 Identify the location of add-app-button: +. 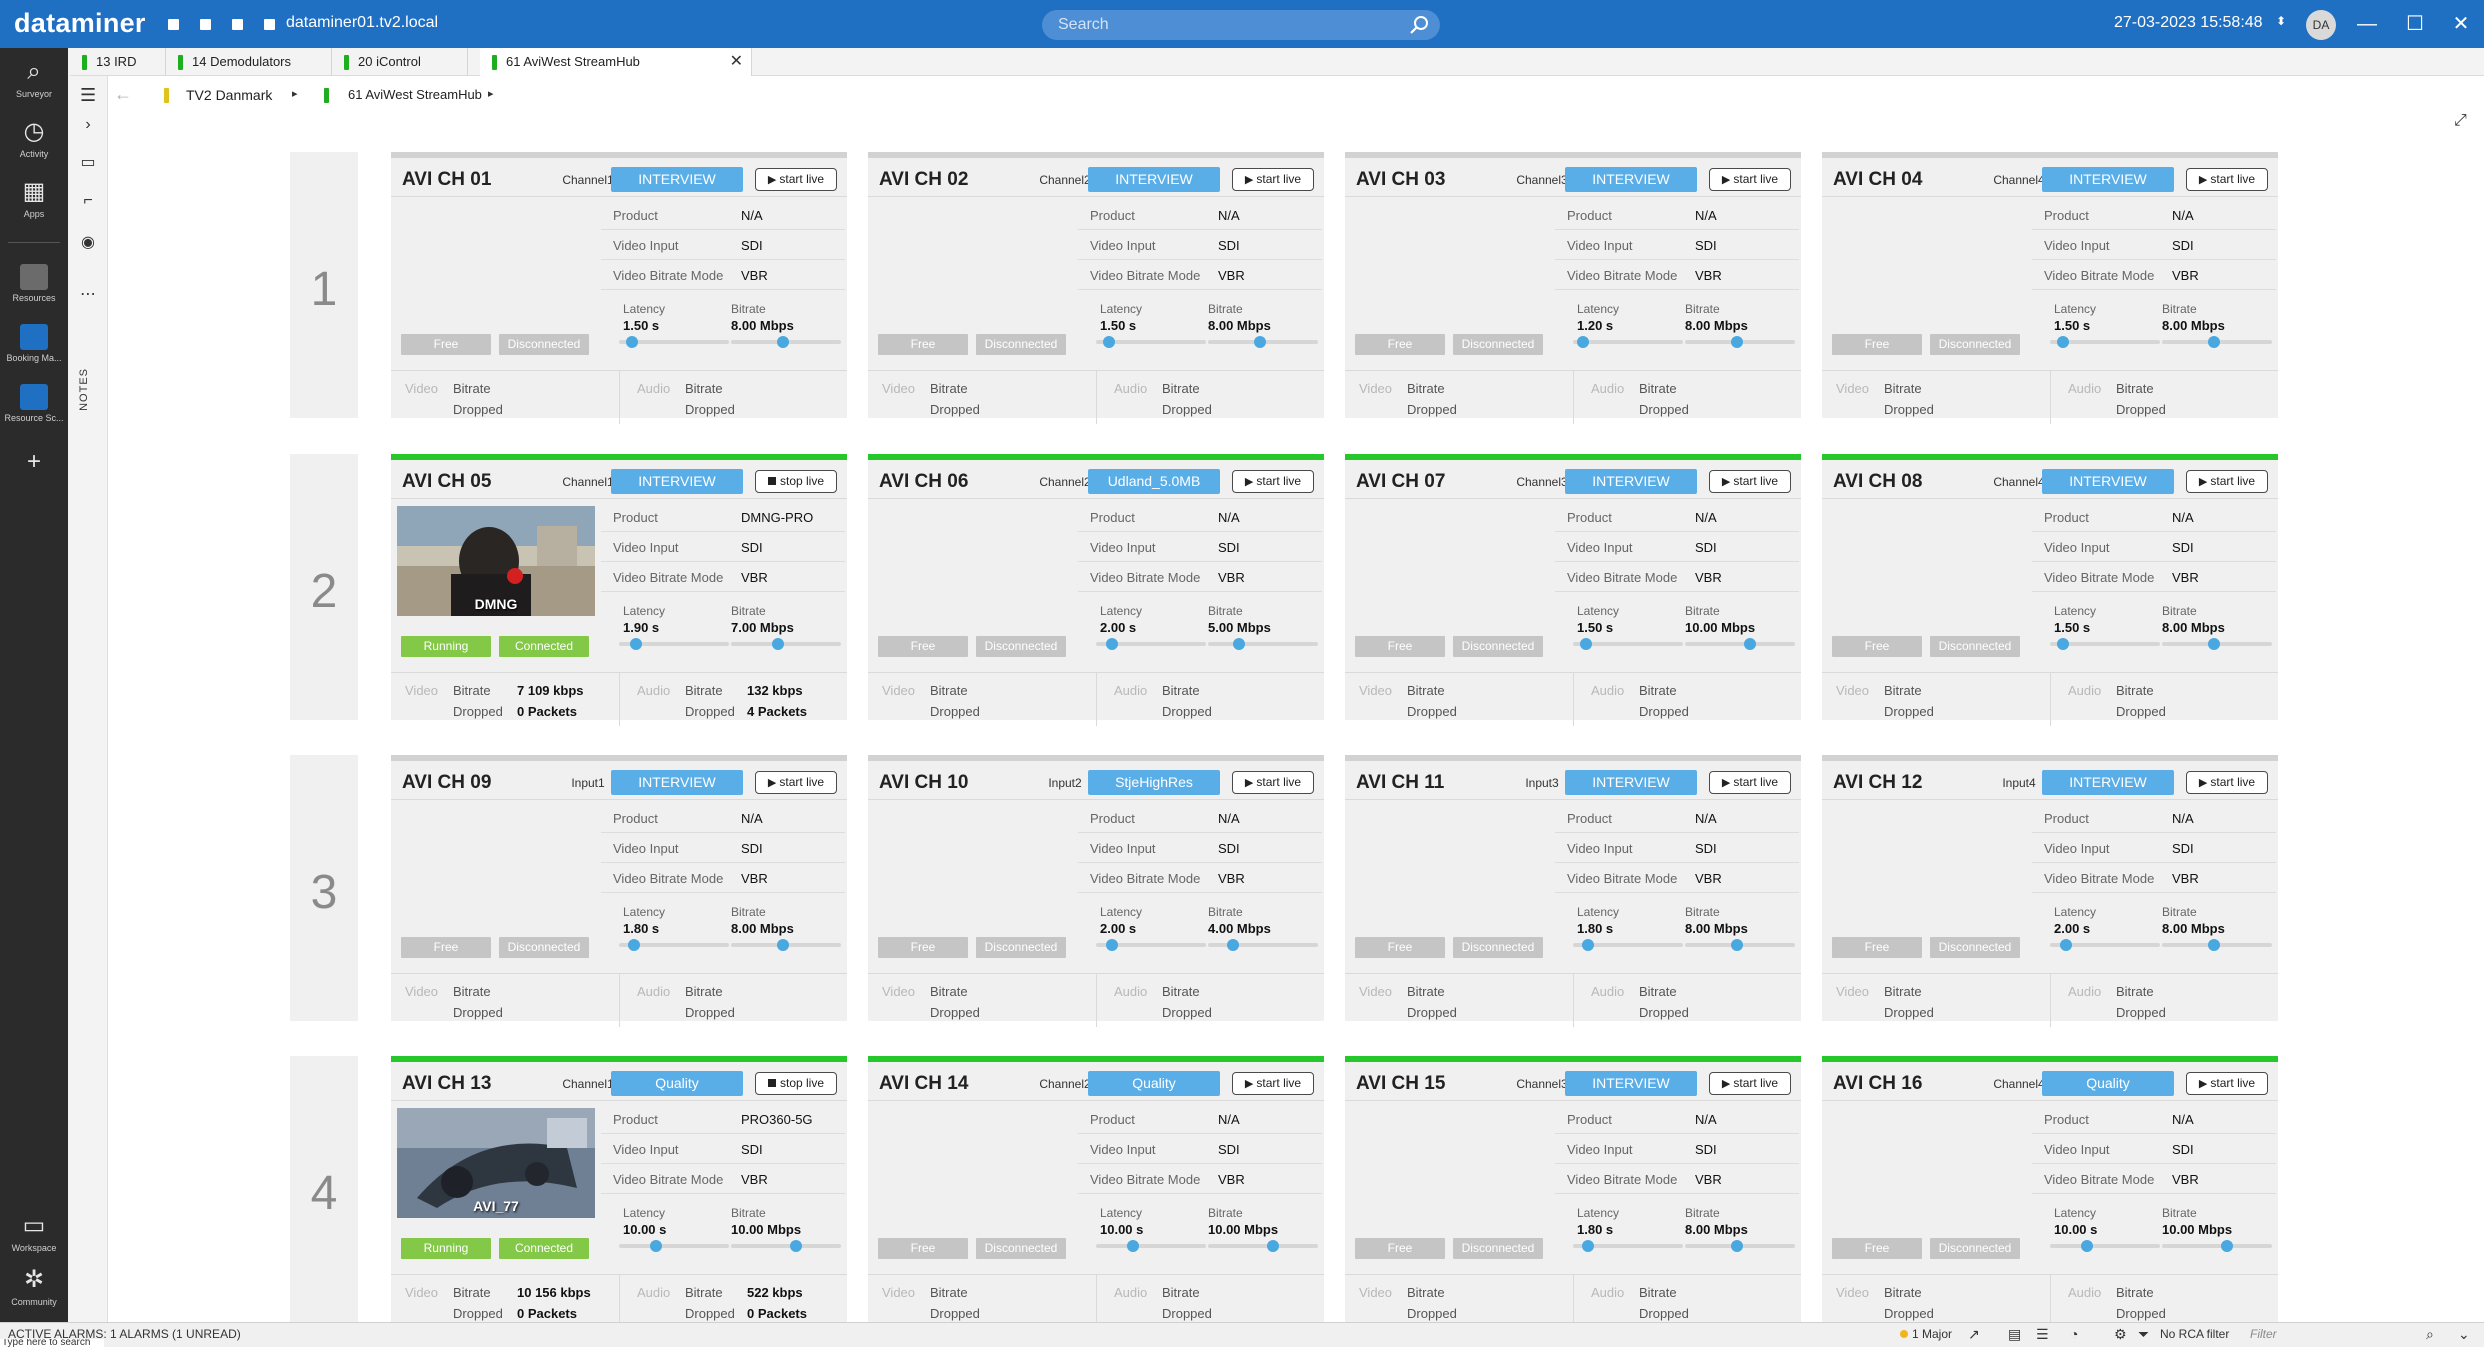
(34, 462).